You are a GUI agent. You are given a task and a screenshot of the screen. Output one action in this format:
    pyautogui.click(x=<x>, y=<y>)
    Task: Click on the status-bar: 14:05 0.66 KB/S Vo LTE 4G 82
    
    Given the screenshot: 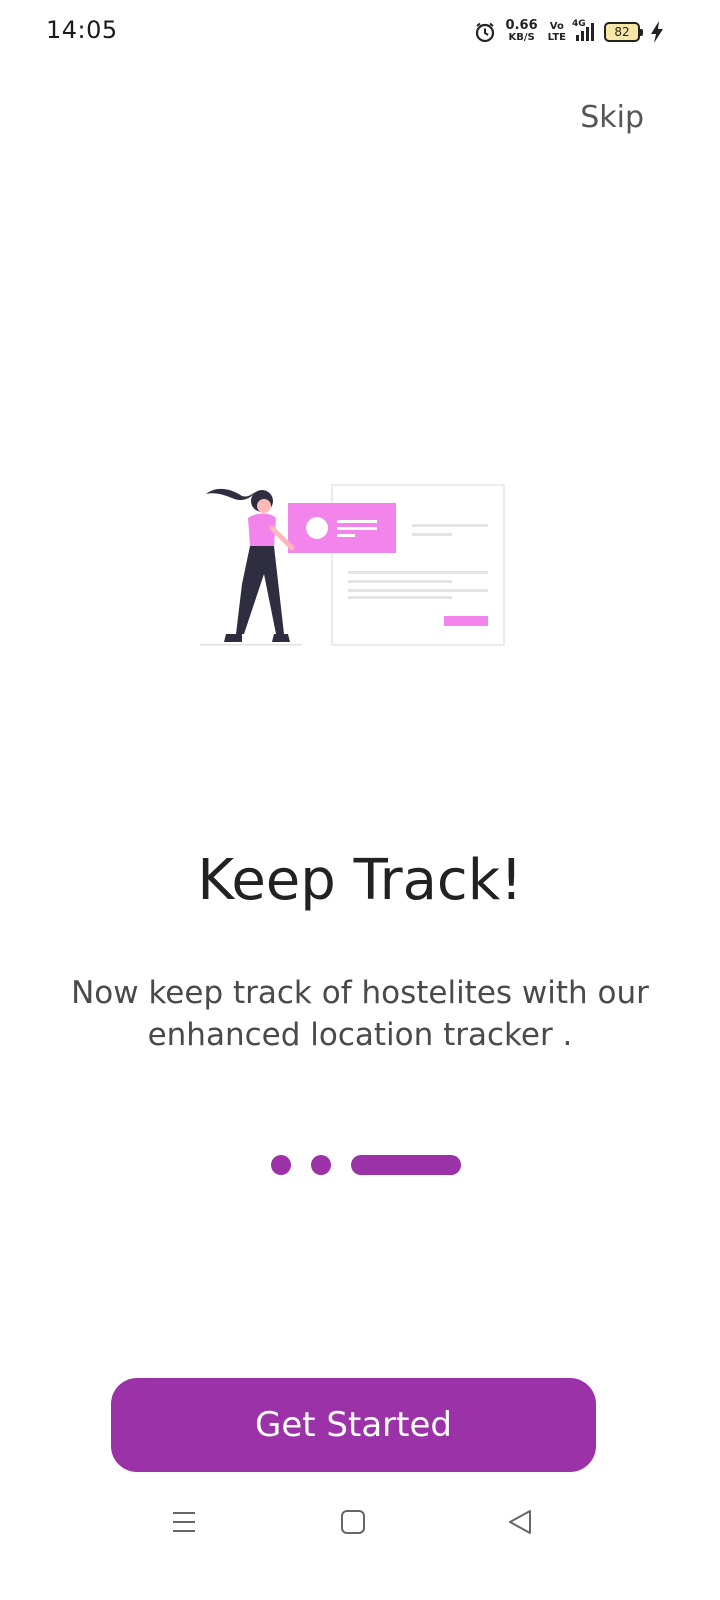 What is the action you would take?
    pyautogui.click(x=360, y=32)
    